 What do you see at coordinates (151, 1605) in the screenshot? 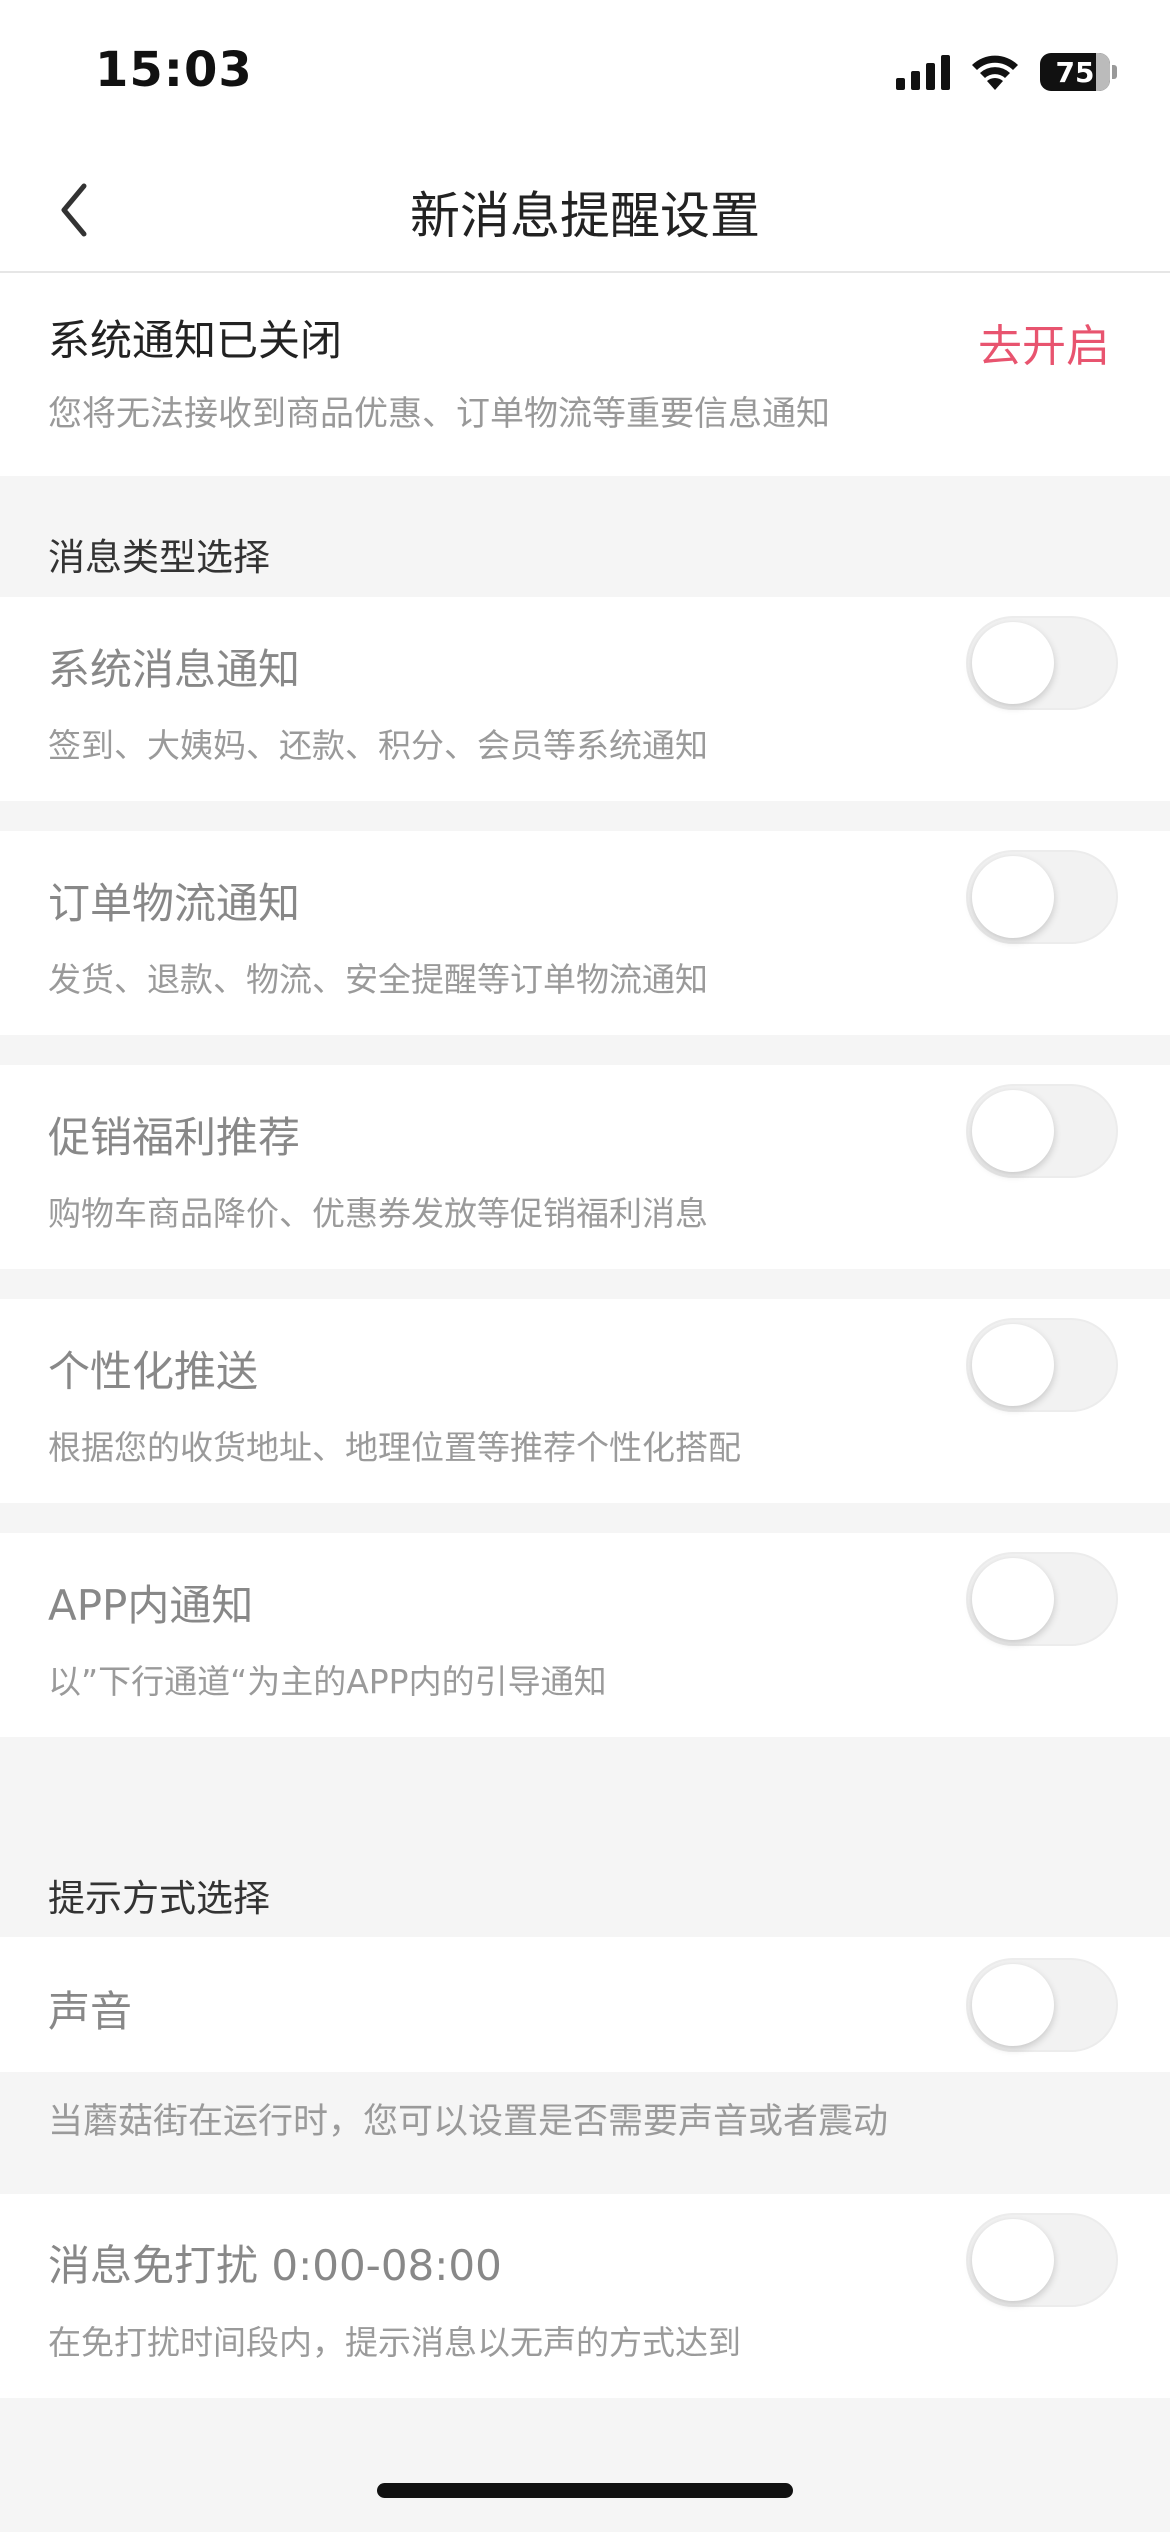
I see `row-title: APP内通知` at bounding box center [151, 1605].